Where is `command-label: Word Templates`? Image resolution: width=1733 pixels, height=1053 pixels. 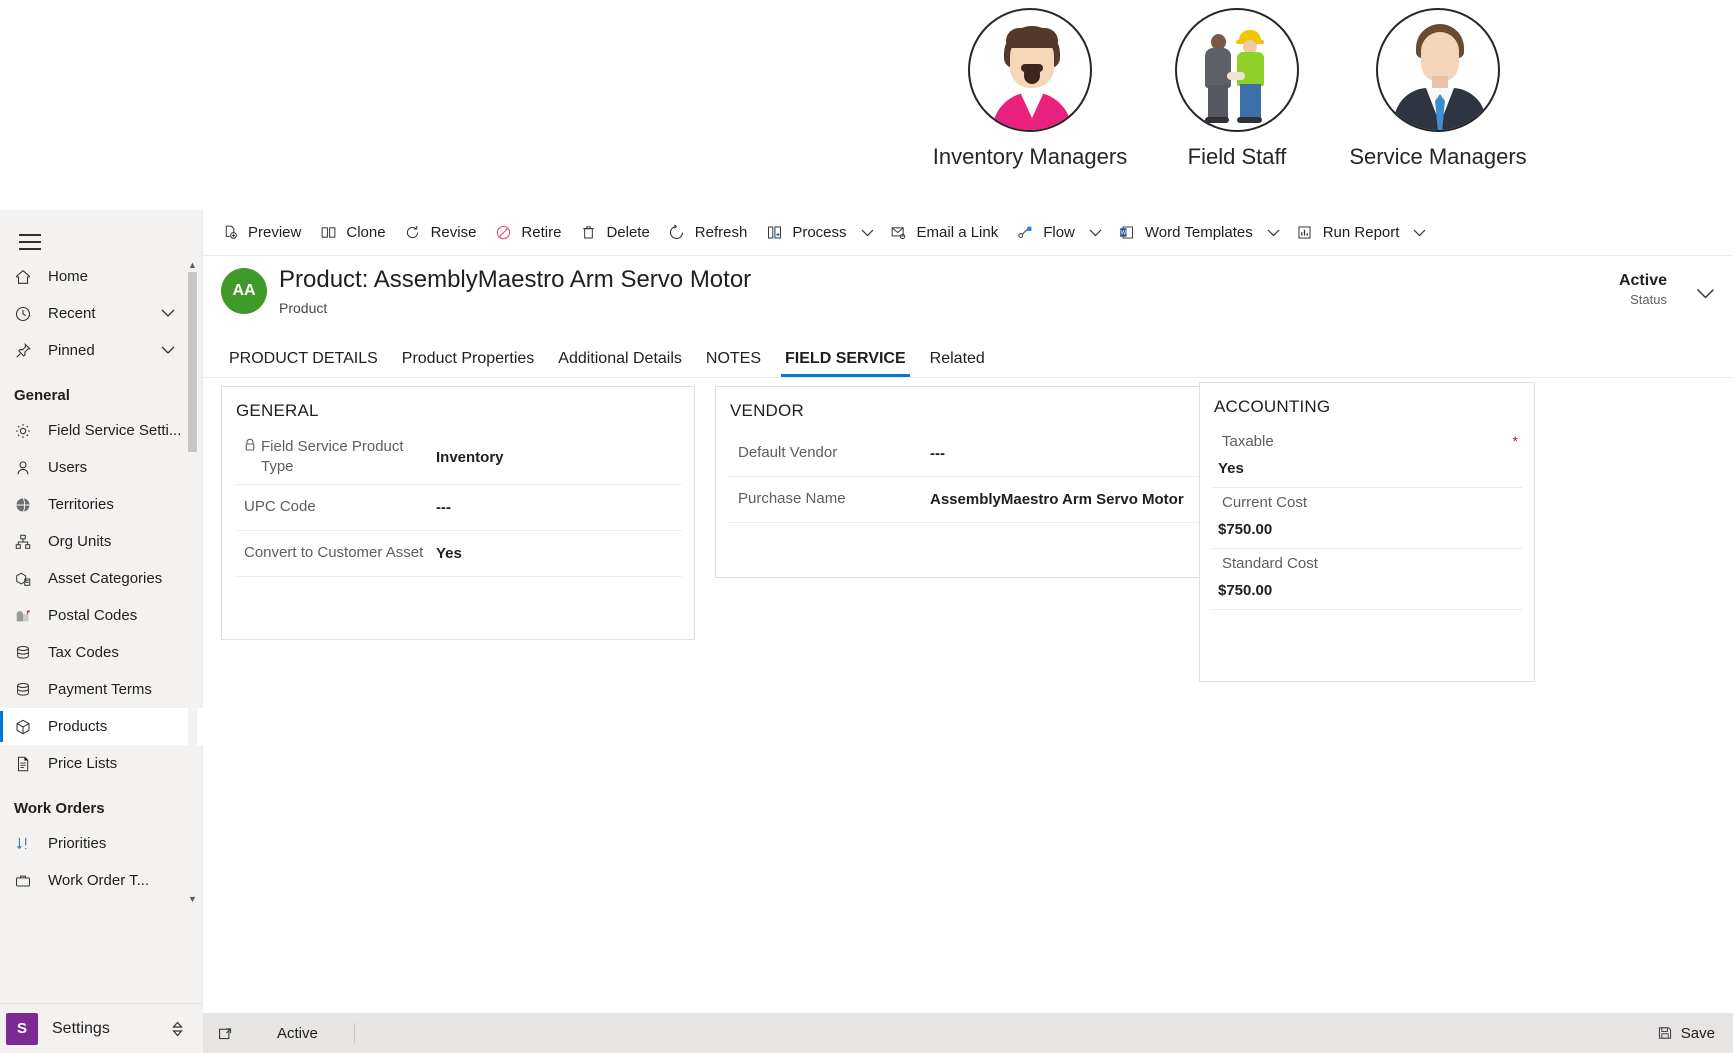
command-label: Word Templates is located at coordinates (1198, 232).